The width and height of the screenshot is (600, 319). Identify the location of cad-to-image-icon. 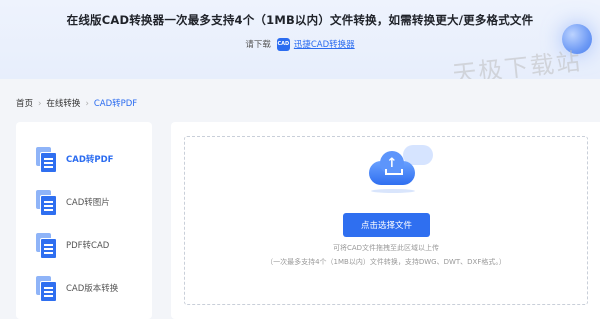
(46, 203).